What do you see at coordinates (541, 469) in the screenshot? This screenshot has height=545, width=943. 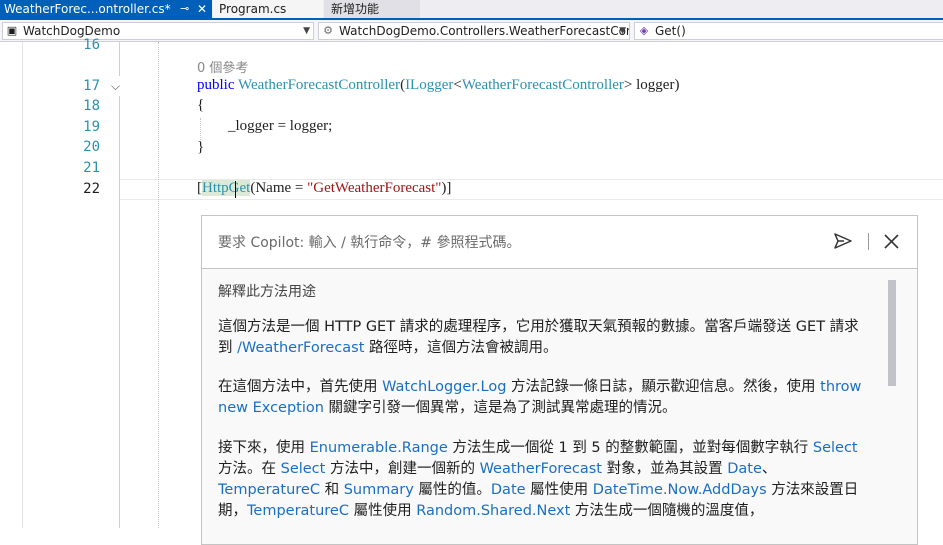 I see `code-reference-link: WeatherForecast` at bounding box center [541, 469].